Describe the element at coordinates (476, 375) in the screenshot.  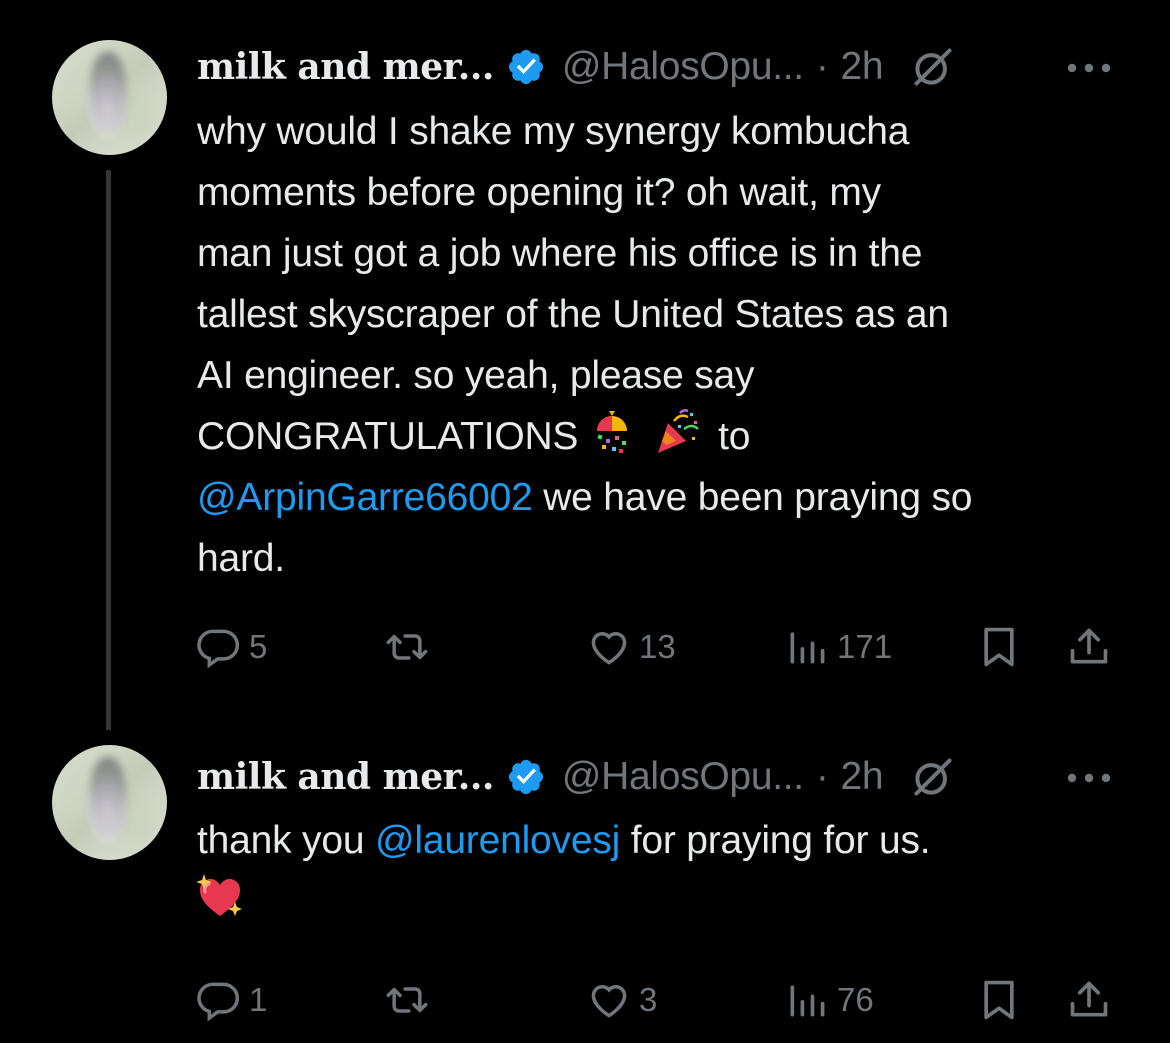
I see `tweet-text-line: AI engineer. so yeah, please say` at that location.